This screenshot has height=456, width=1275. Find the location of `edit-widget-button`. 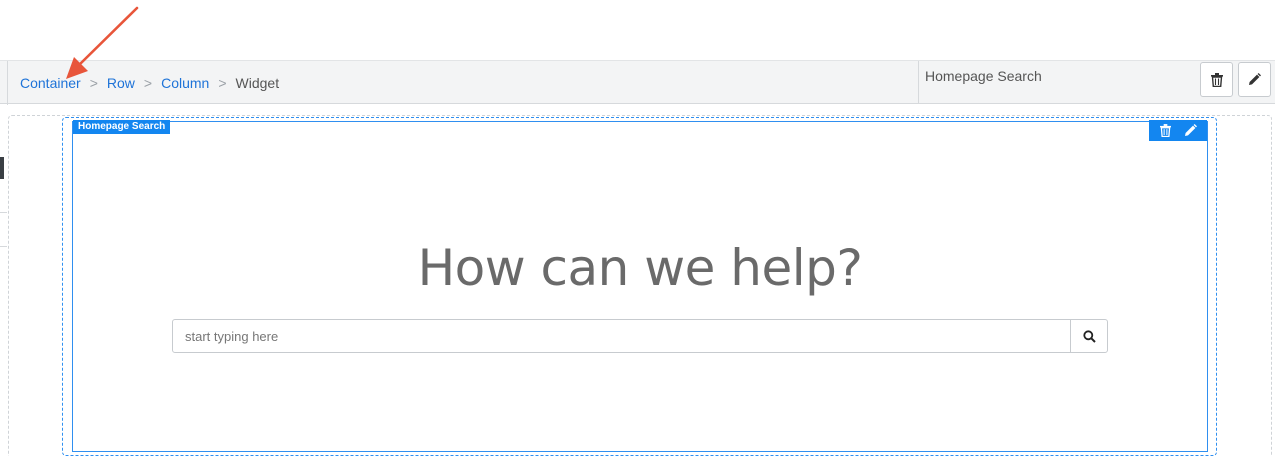

edit-widget-button is located at coordinates (1254, 79).